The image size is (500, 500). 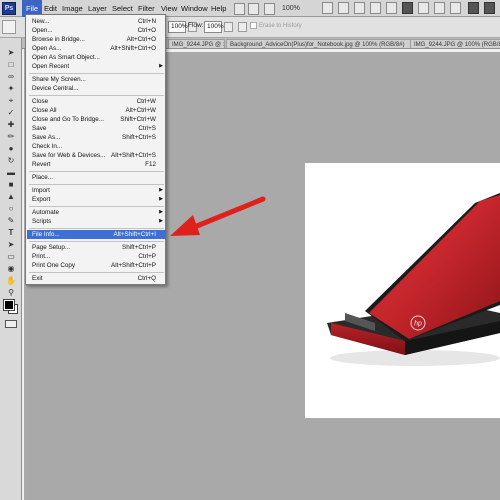 What do you see at coordinates (11, 184) in the screenshot?
I see `gradient-tool-icon: ■` at bounding box center [11, 184].